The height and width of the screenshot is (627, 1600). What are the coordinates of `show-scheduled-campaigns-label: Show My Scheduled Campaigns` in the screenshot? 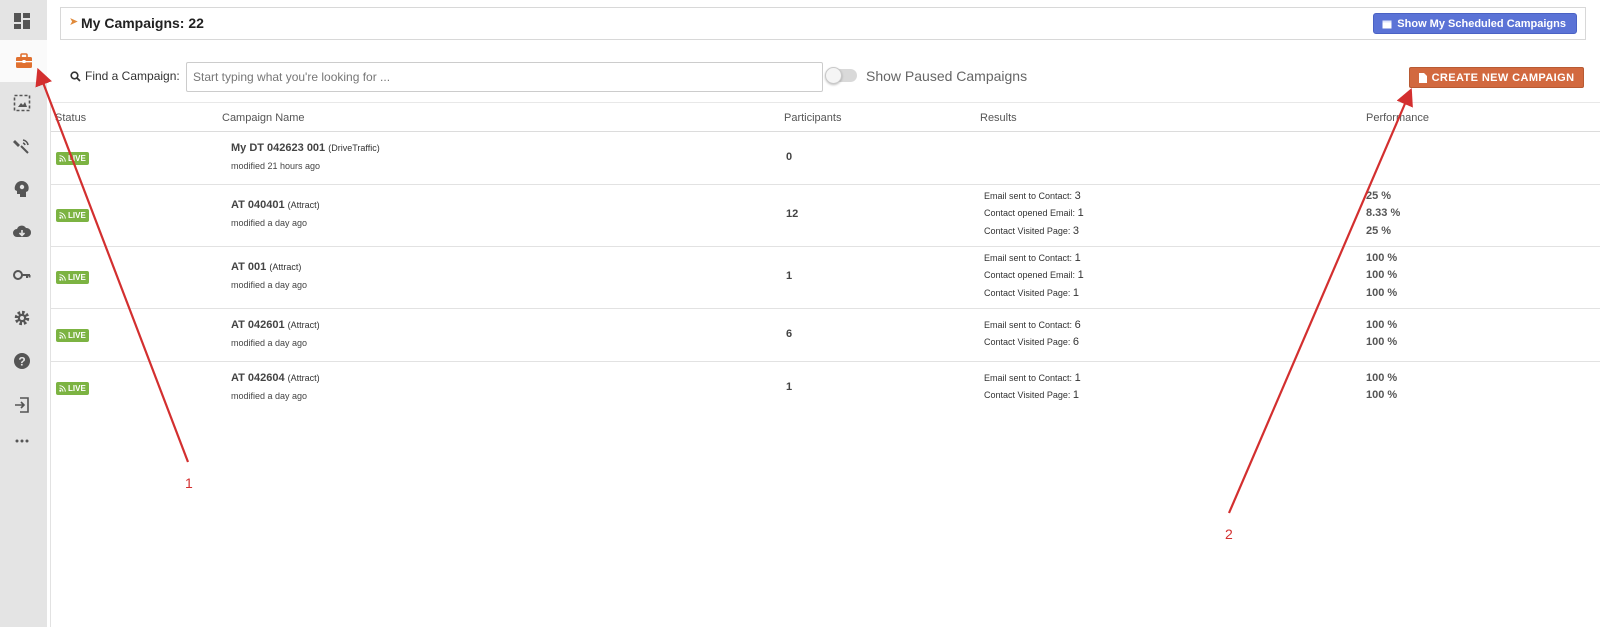 It's located at (1481, 23).